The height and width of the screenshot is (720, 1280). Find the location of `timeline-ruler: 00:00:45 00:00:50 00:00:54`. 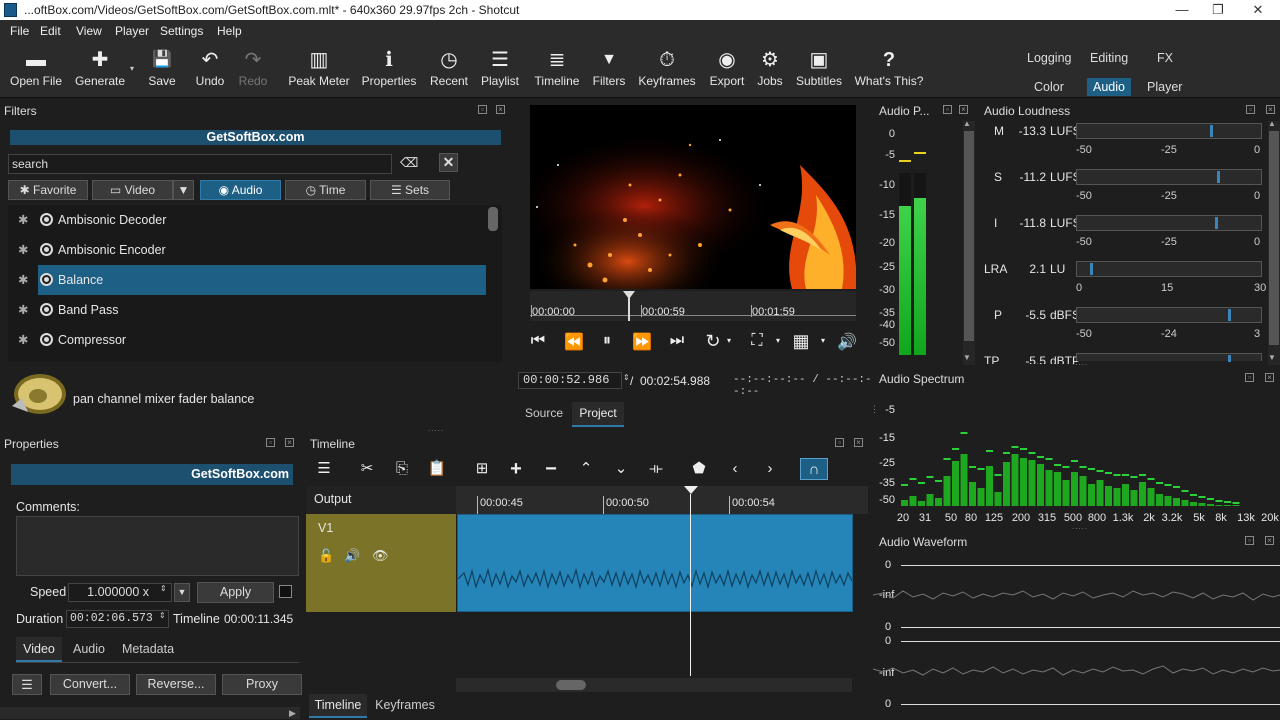

timeline-ruler: 00:00:45 00:00:50 00:00:54 is located at coordinates (662, 500).